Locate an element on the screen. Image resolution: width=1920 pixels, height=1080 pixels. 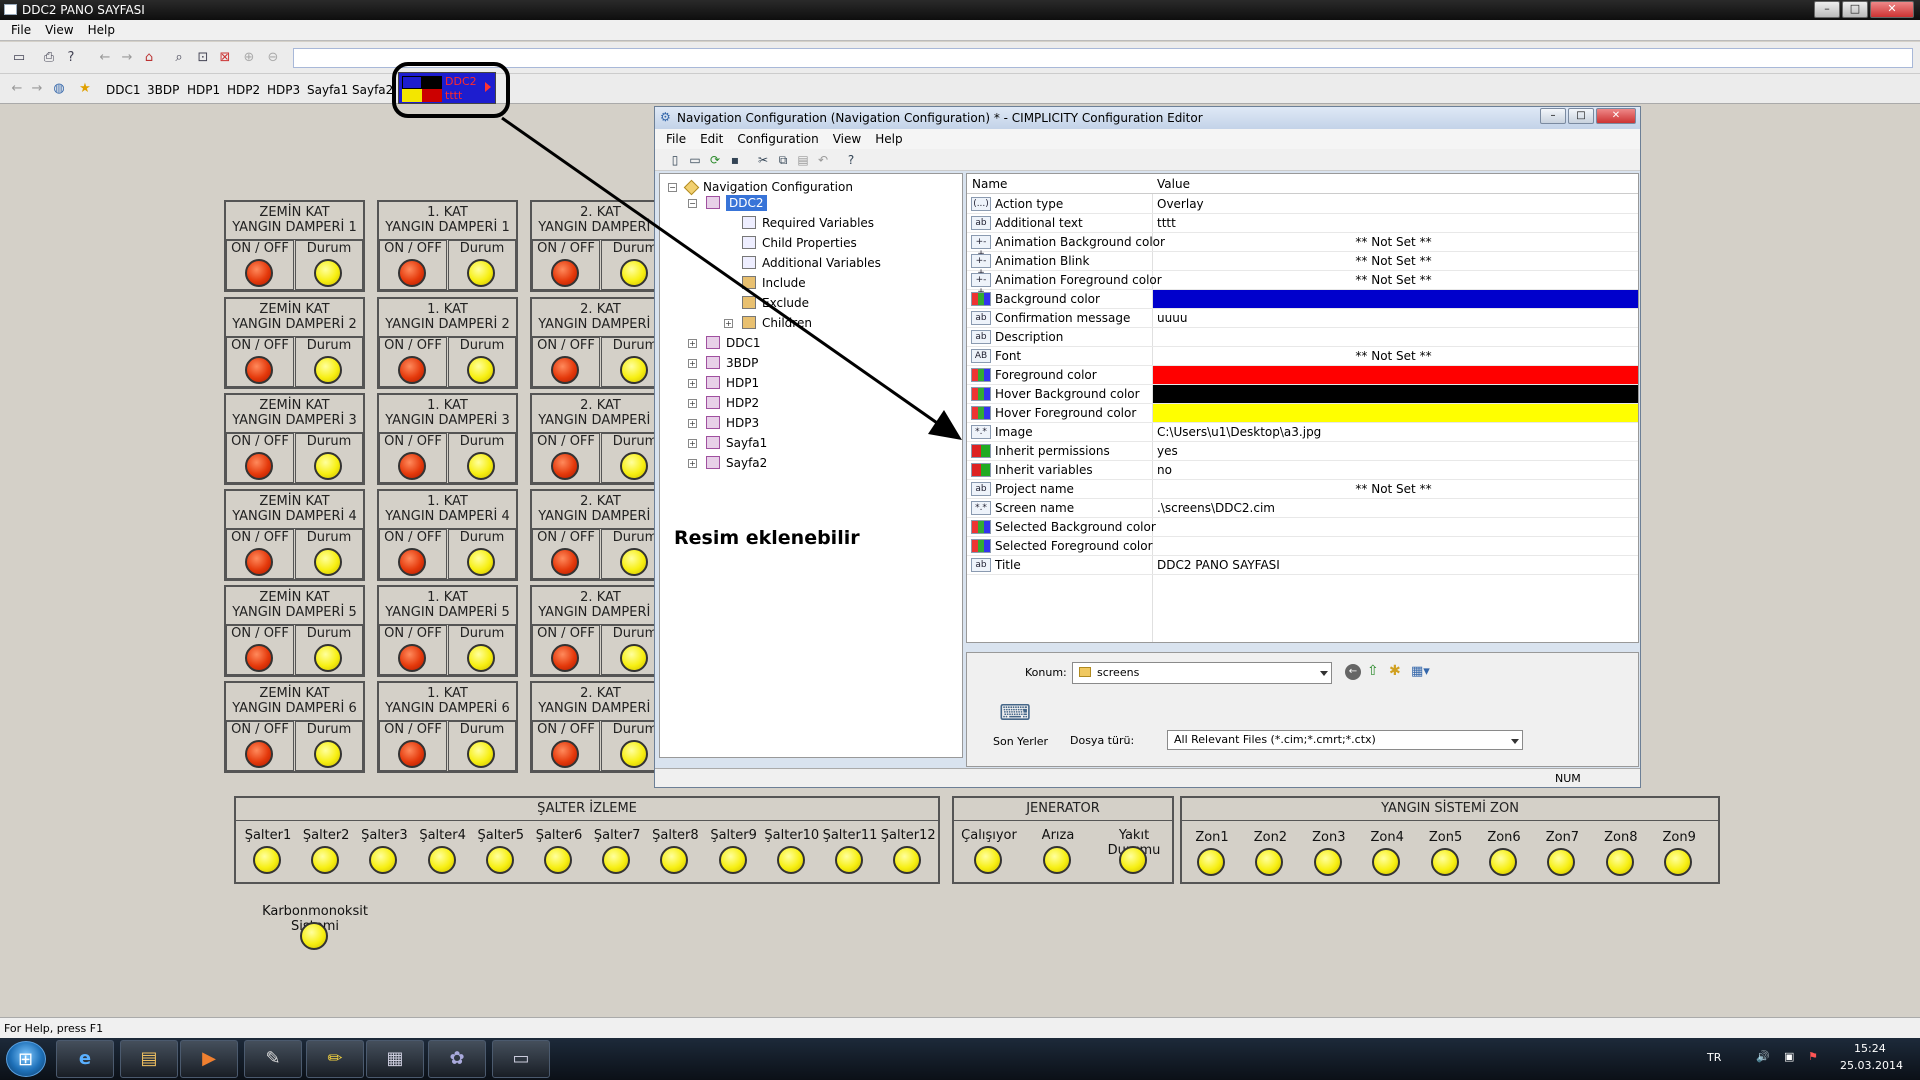
property-value: C:\Users\u1\Desktop\a3.jpg is located at coordinates (1395, 432).